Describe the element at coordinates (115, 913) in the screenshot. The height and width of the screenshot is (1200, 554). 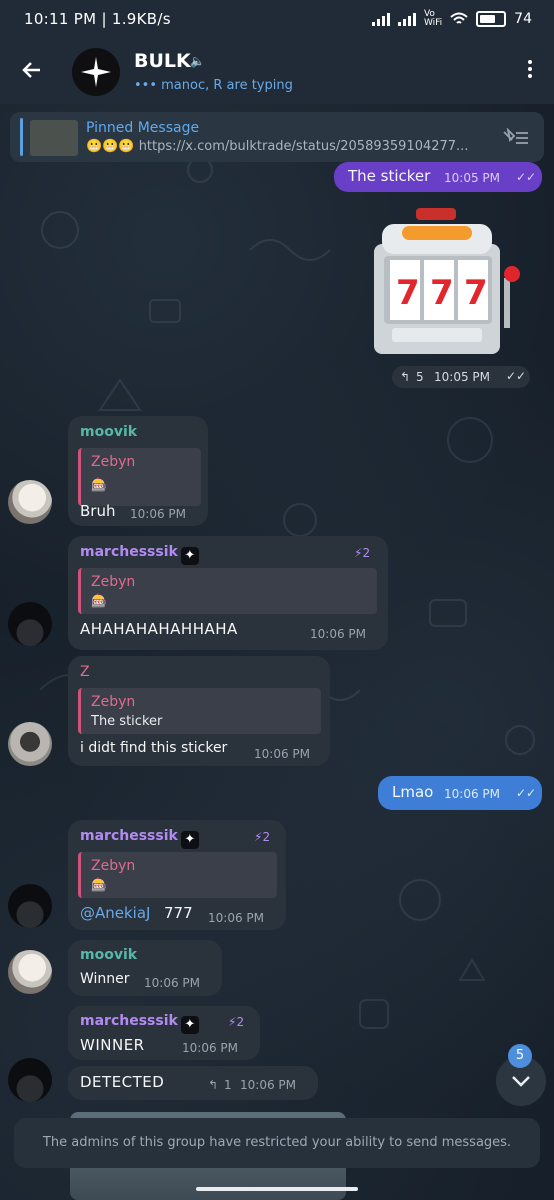
I see `mention-link: @AnekiaJ` at that location.